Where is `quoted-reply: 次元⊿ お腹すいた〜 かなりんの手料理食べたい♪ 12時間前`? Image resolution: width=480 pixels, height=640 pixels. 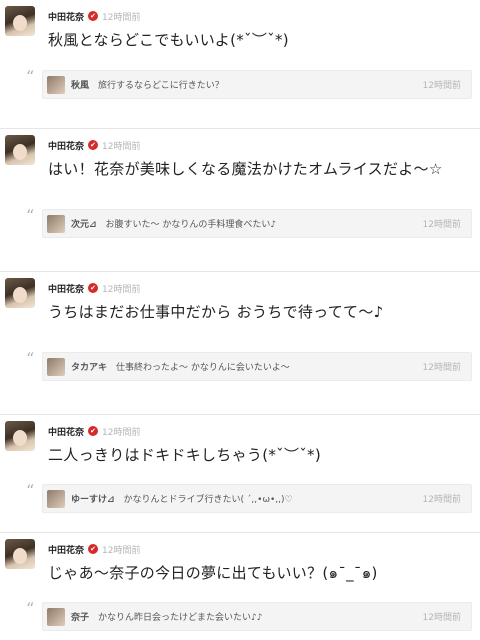
quoted-reply: 次元⊿ お腹すいた〜 かなりんの手料理食べたい♪ 12時間前 is located at coordinates (257, 223).